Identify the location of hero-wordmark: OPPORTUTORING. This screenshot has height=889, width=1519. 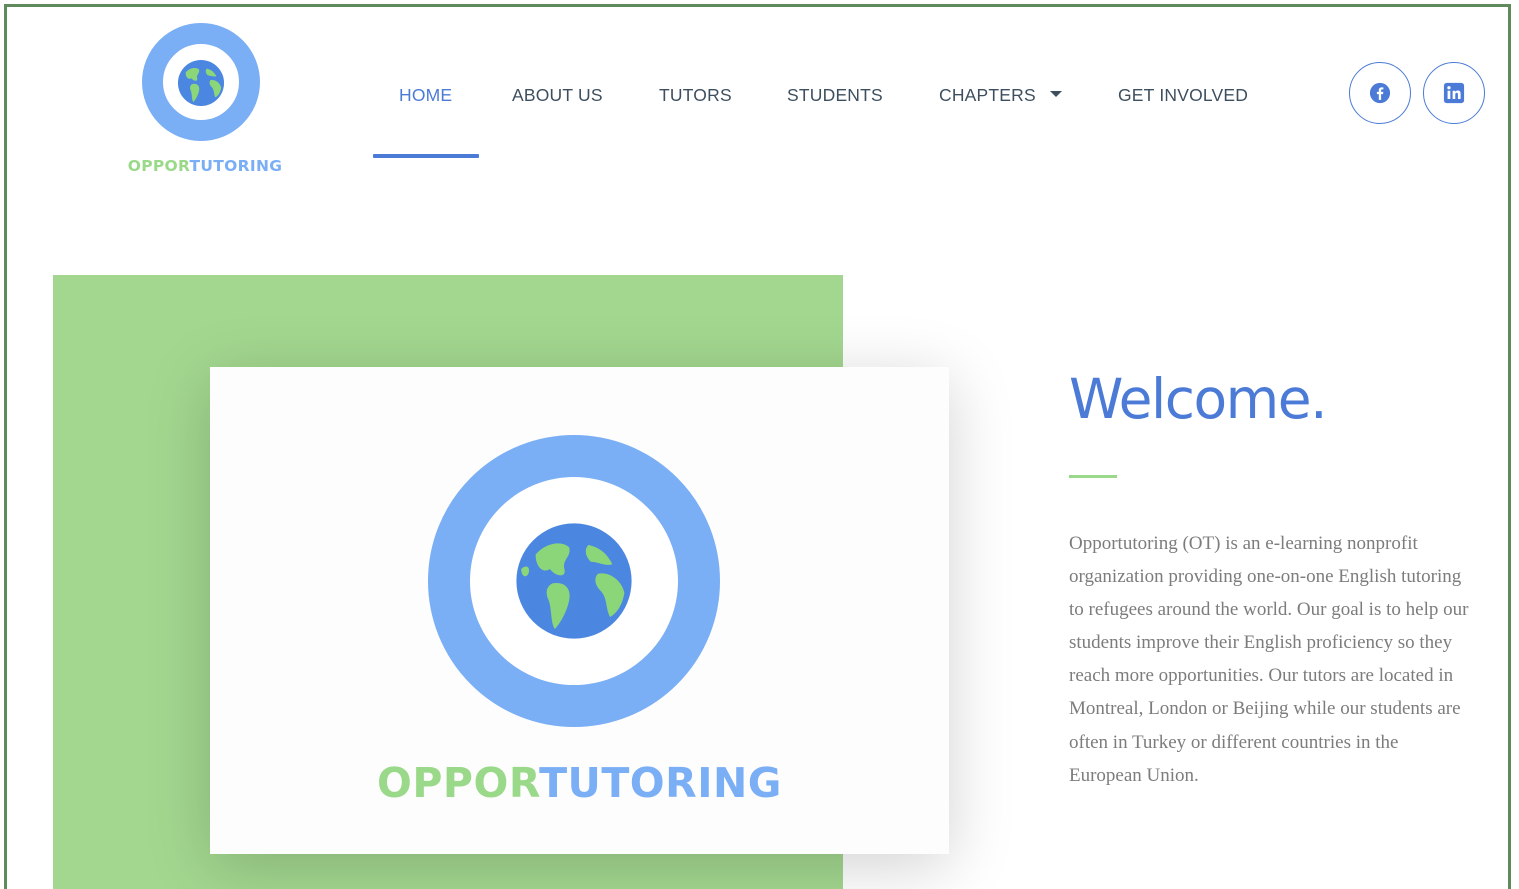
(579, 783).